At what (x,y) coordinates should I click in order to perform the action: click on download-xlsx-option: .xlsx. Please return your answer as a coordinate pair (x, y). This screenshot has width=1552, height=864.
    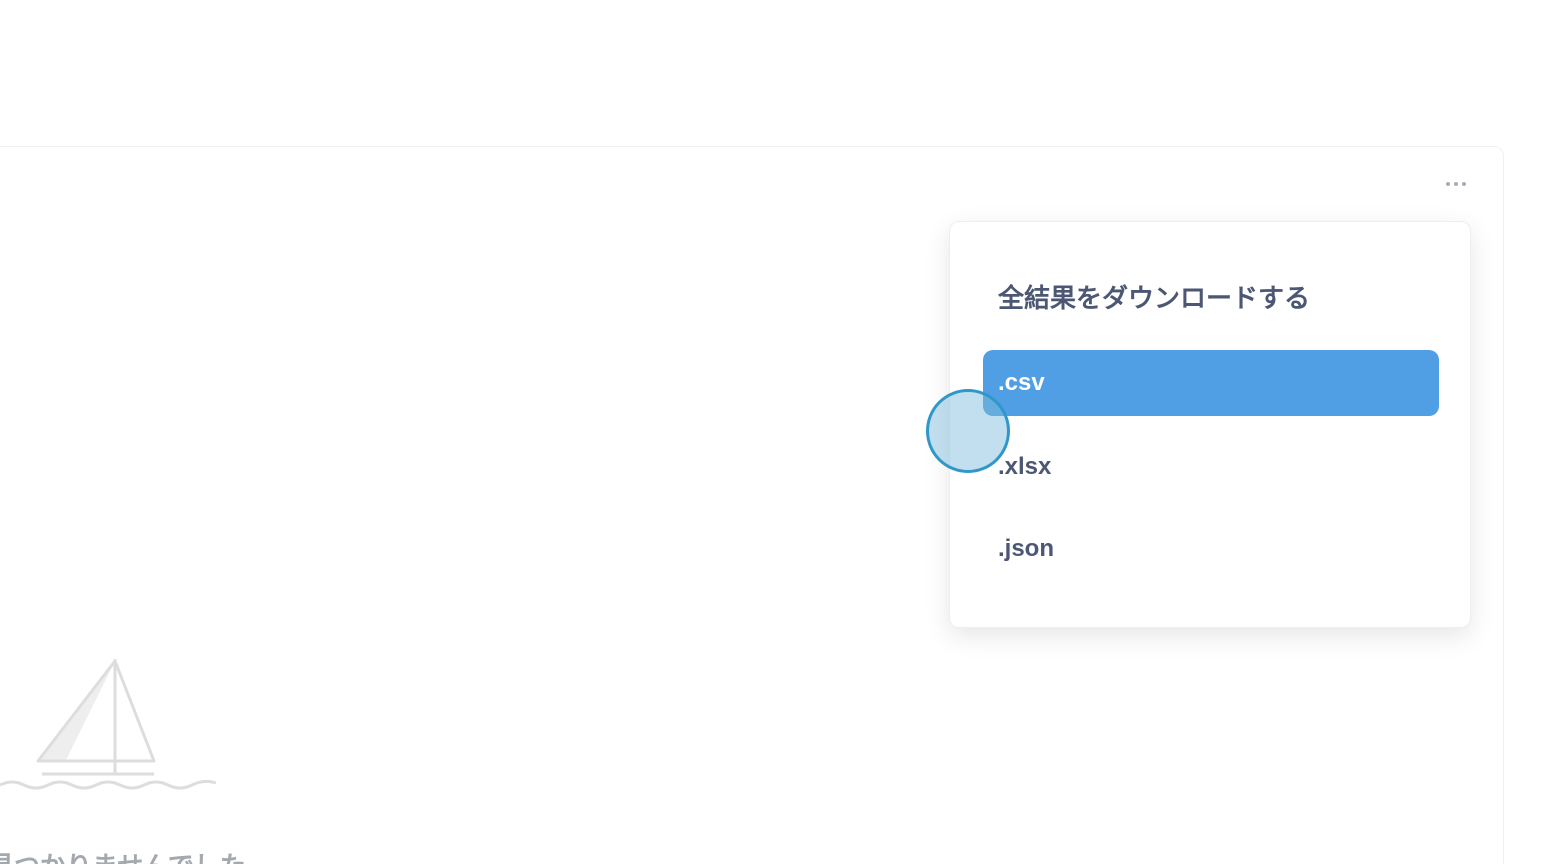
    Looking at the image, I should click on (1211, 467).